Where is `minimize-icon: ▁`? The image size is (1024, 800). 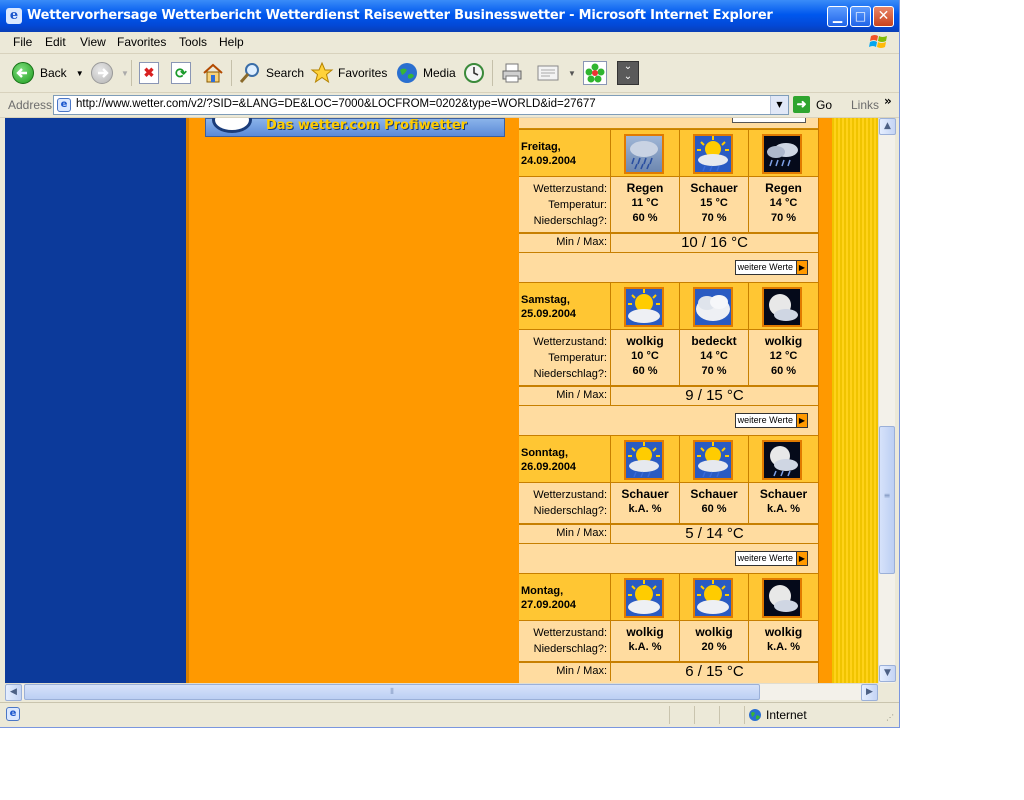 minimize-icon: ▁ is located at coordinates (837, 16).